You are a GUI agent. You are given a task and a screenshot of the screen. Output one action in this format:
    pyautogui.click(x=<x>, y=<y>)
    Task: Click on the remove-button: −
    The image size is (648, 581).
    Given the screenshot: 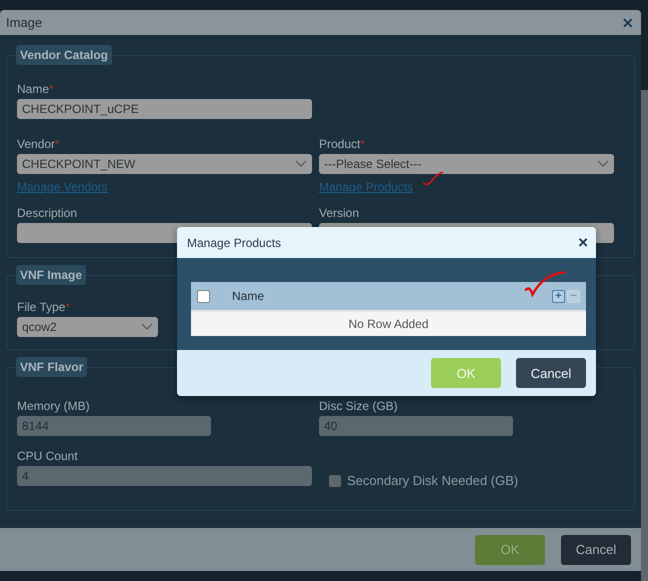 What is the action you would take?
    pyautogui.click(x=573, y=296)
    